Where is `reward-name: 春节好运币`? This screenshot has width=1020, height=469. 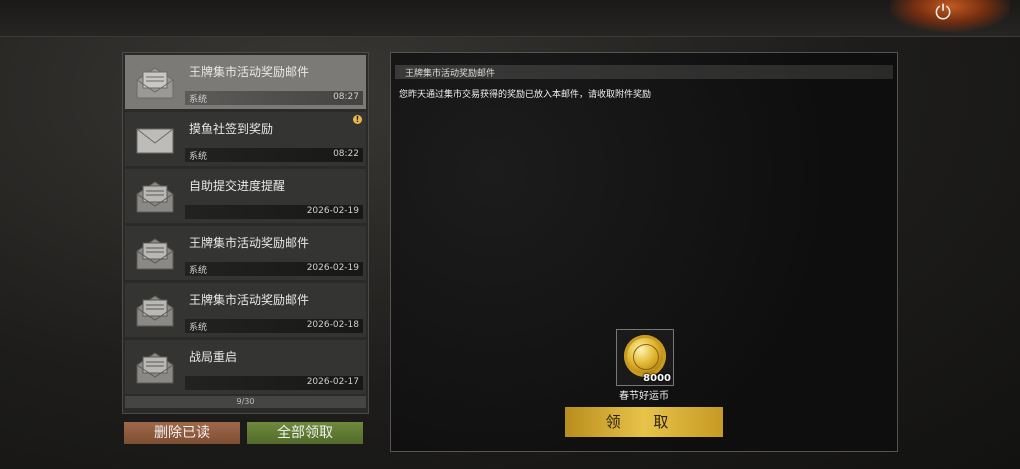 reward-name: 春节好运币 is located at coordinates (644, 396).